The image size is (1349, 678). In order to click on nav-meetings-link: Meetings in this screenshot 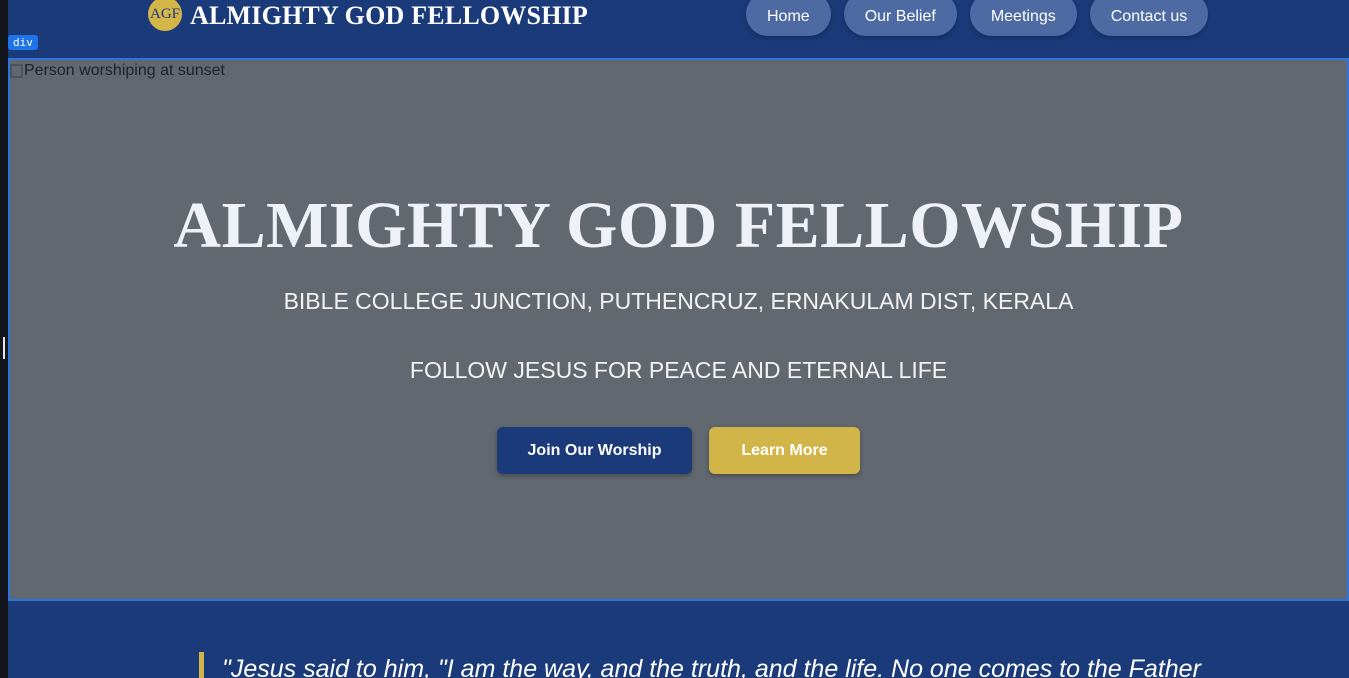, I will do `click(1023, 18)`.